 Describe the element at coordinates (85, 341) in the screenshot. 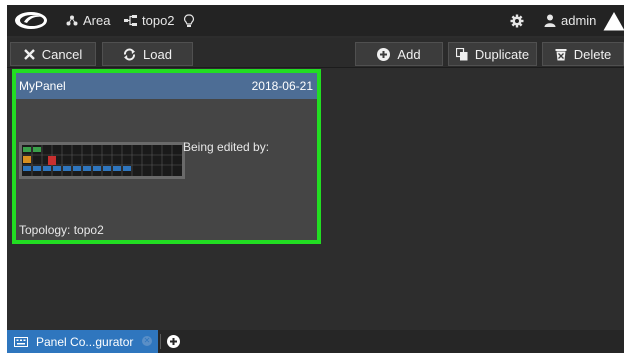

I see `tab-label: Panel Co...gurator` at that location.